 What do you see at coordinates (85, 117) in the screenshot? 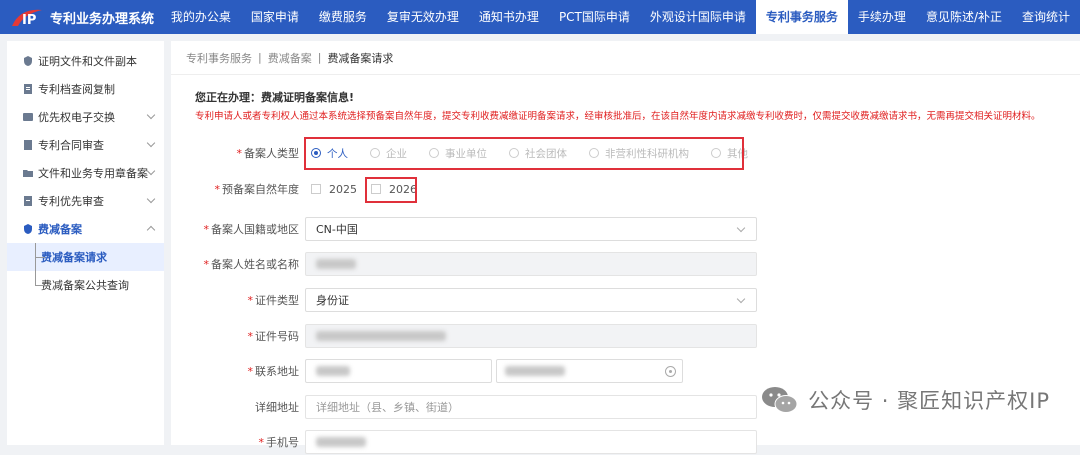
I see `sidebar-item-priority-exchange: 优先权电子交换` at bounding box center [85, 117].